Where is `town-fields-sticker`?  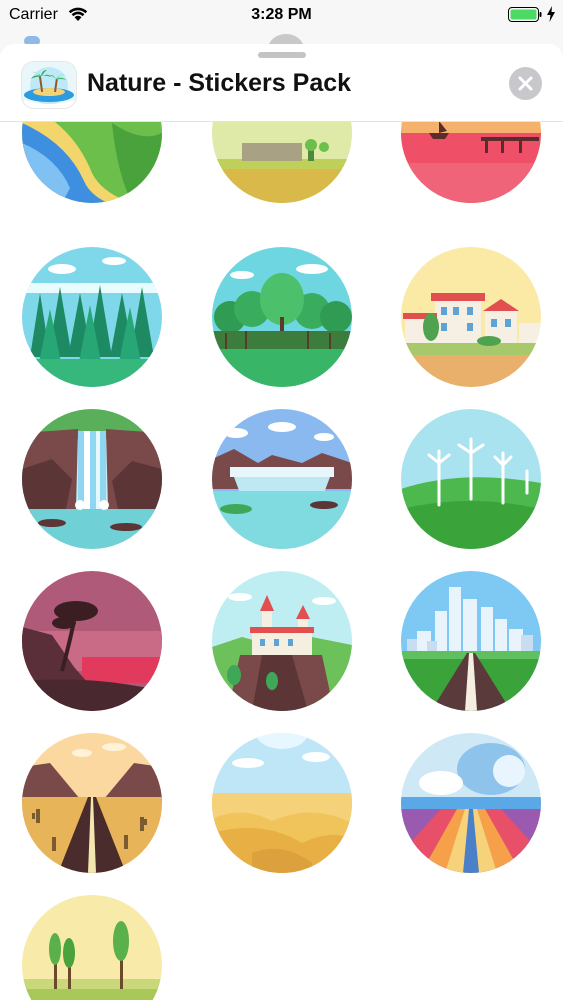
town-fields-sticker is located at coordinates (282, 162).